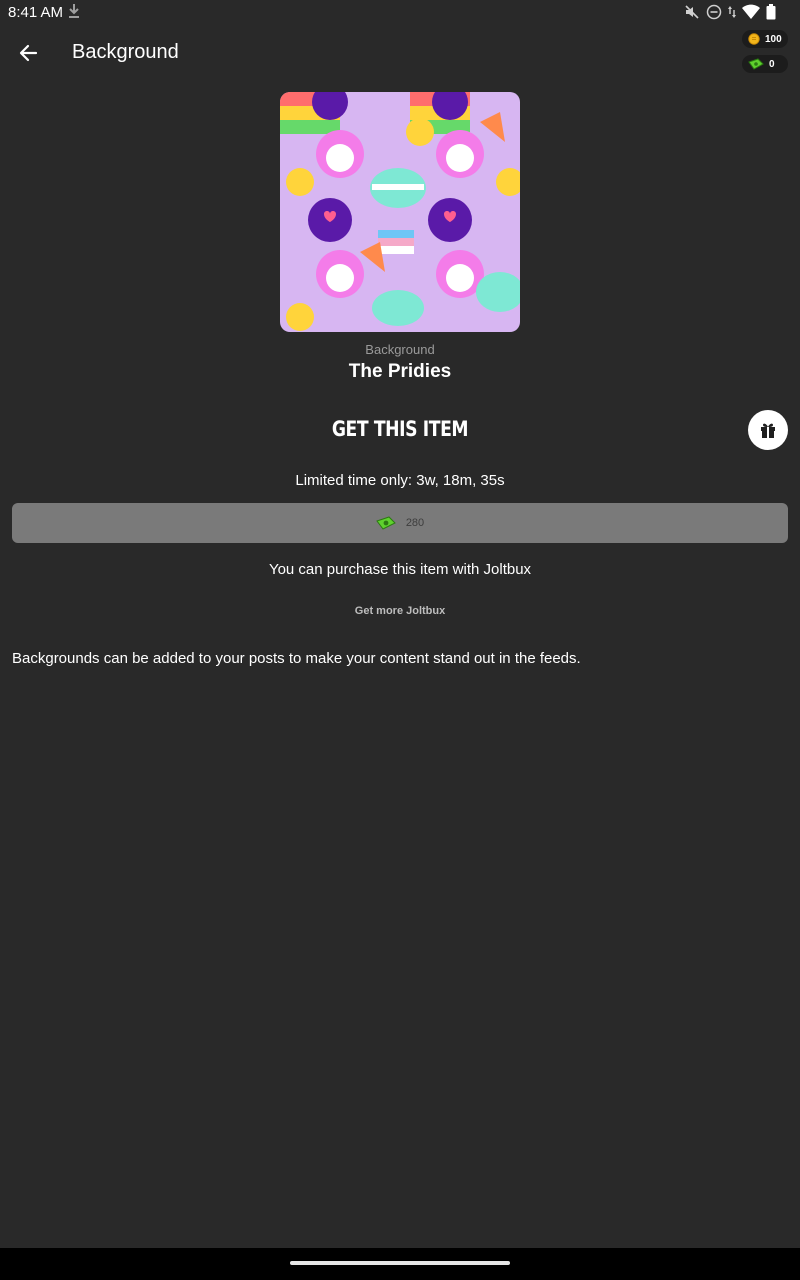 Image resolution: width=800 pixels, height=1280 pixels. I want to click on purchase-price: 280, so click(415, 523).